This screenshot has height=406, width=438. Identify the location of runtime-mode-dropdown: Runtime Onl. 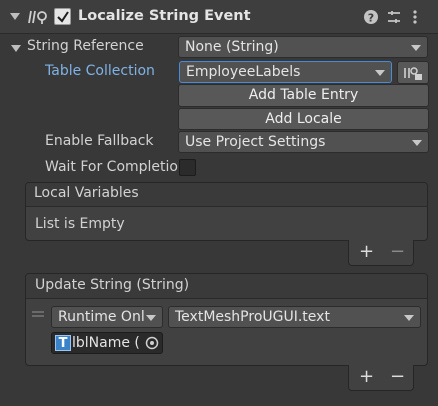
(107, 317).